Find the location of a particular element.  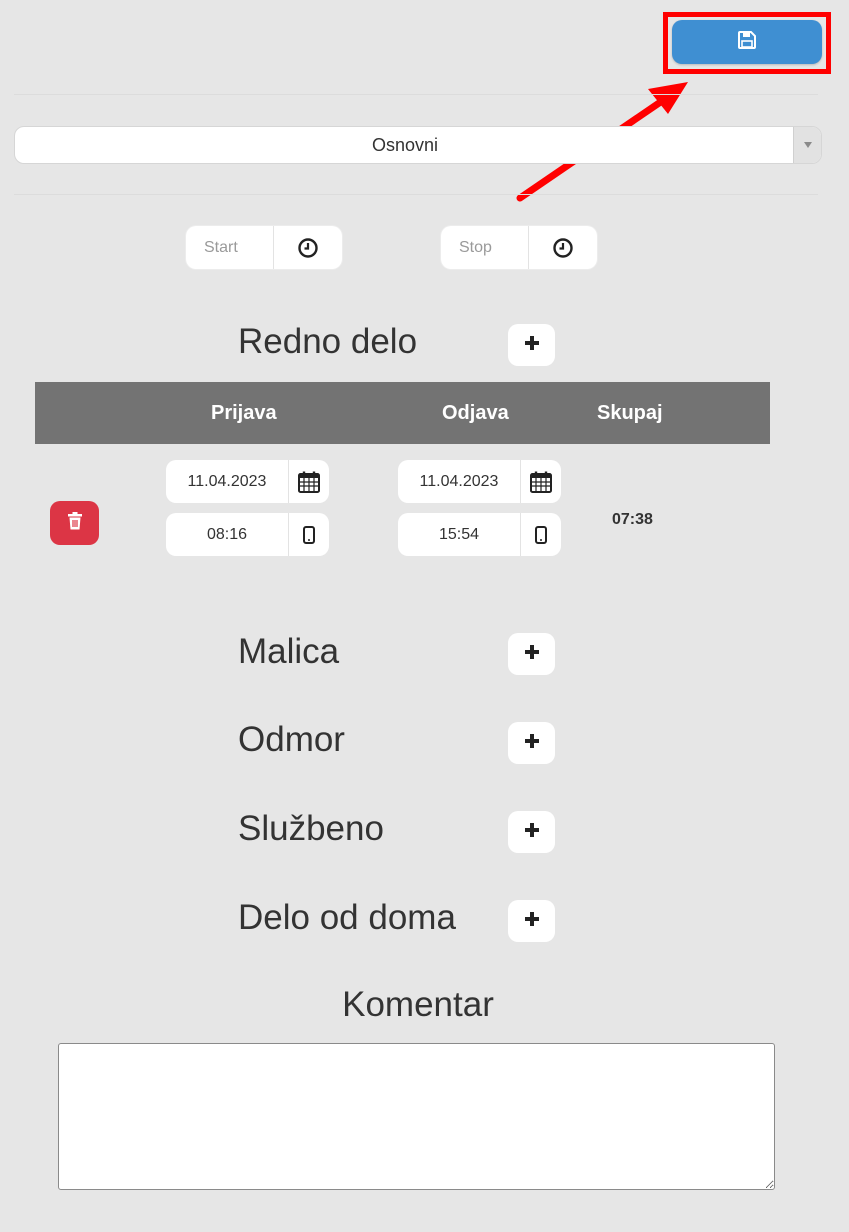

prijava-time-field: 08:16 is located at coordinates (247, 534).